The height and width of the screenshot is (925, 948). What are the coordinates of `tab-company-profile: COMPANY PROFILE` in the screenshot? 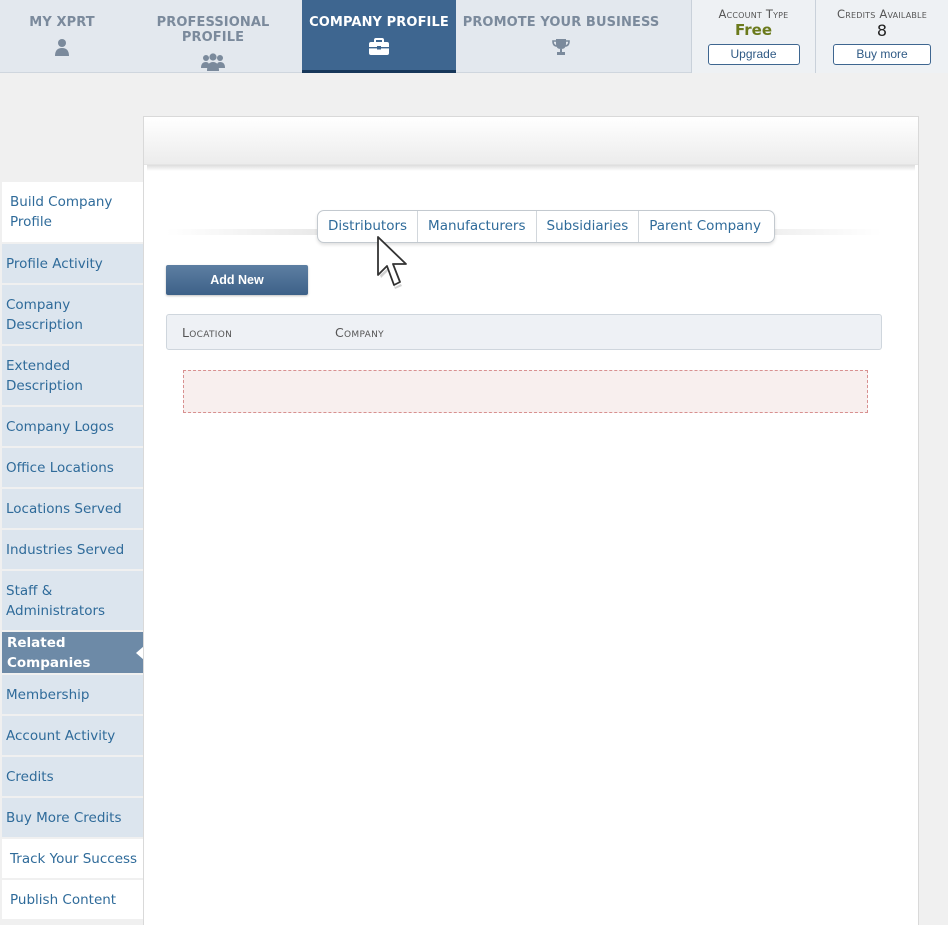 It's located at (379, 36).